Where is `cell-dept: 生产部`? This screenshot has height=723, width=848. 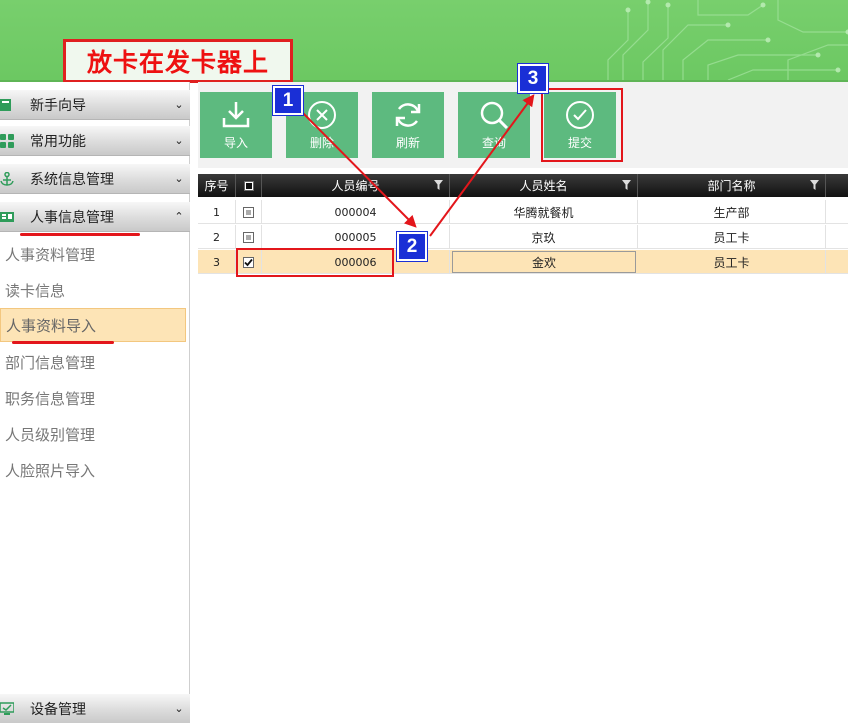 cell-dept: 生产部 is located at coordinates (732, 212).